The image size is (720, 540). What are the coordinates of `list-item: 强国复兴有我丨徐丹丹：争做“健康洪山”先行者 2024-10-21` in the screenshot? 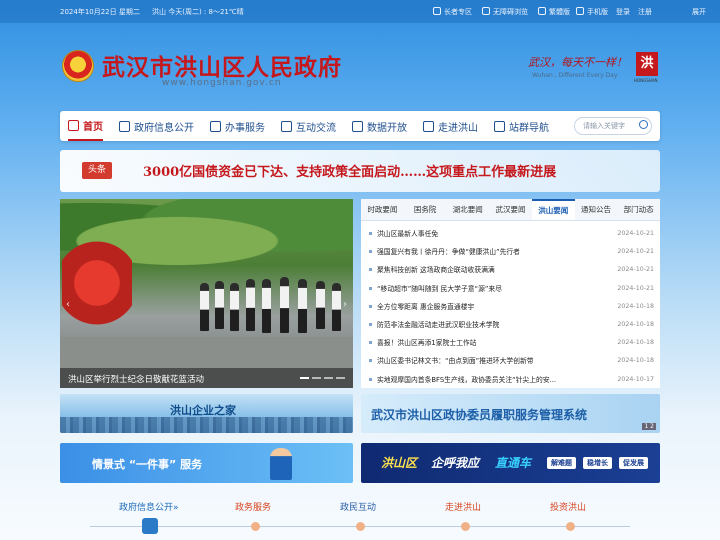 It's located at (511, 252).